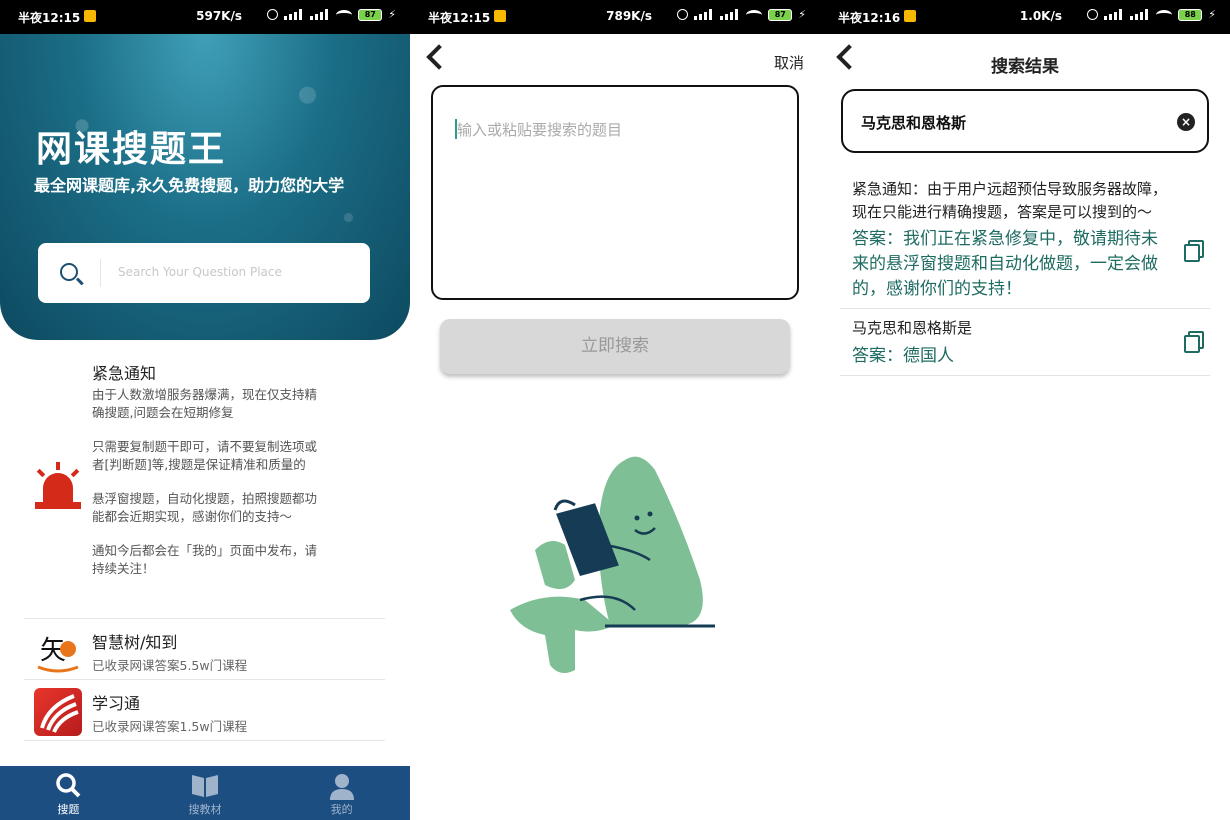 This screenshot has width=1230, height=820. Describe the element at coordinates (540, 130) in the screenshot. I see `question-placeholder: 输入或粘贴要搜索的题目` at that location.